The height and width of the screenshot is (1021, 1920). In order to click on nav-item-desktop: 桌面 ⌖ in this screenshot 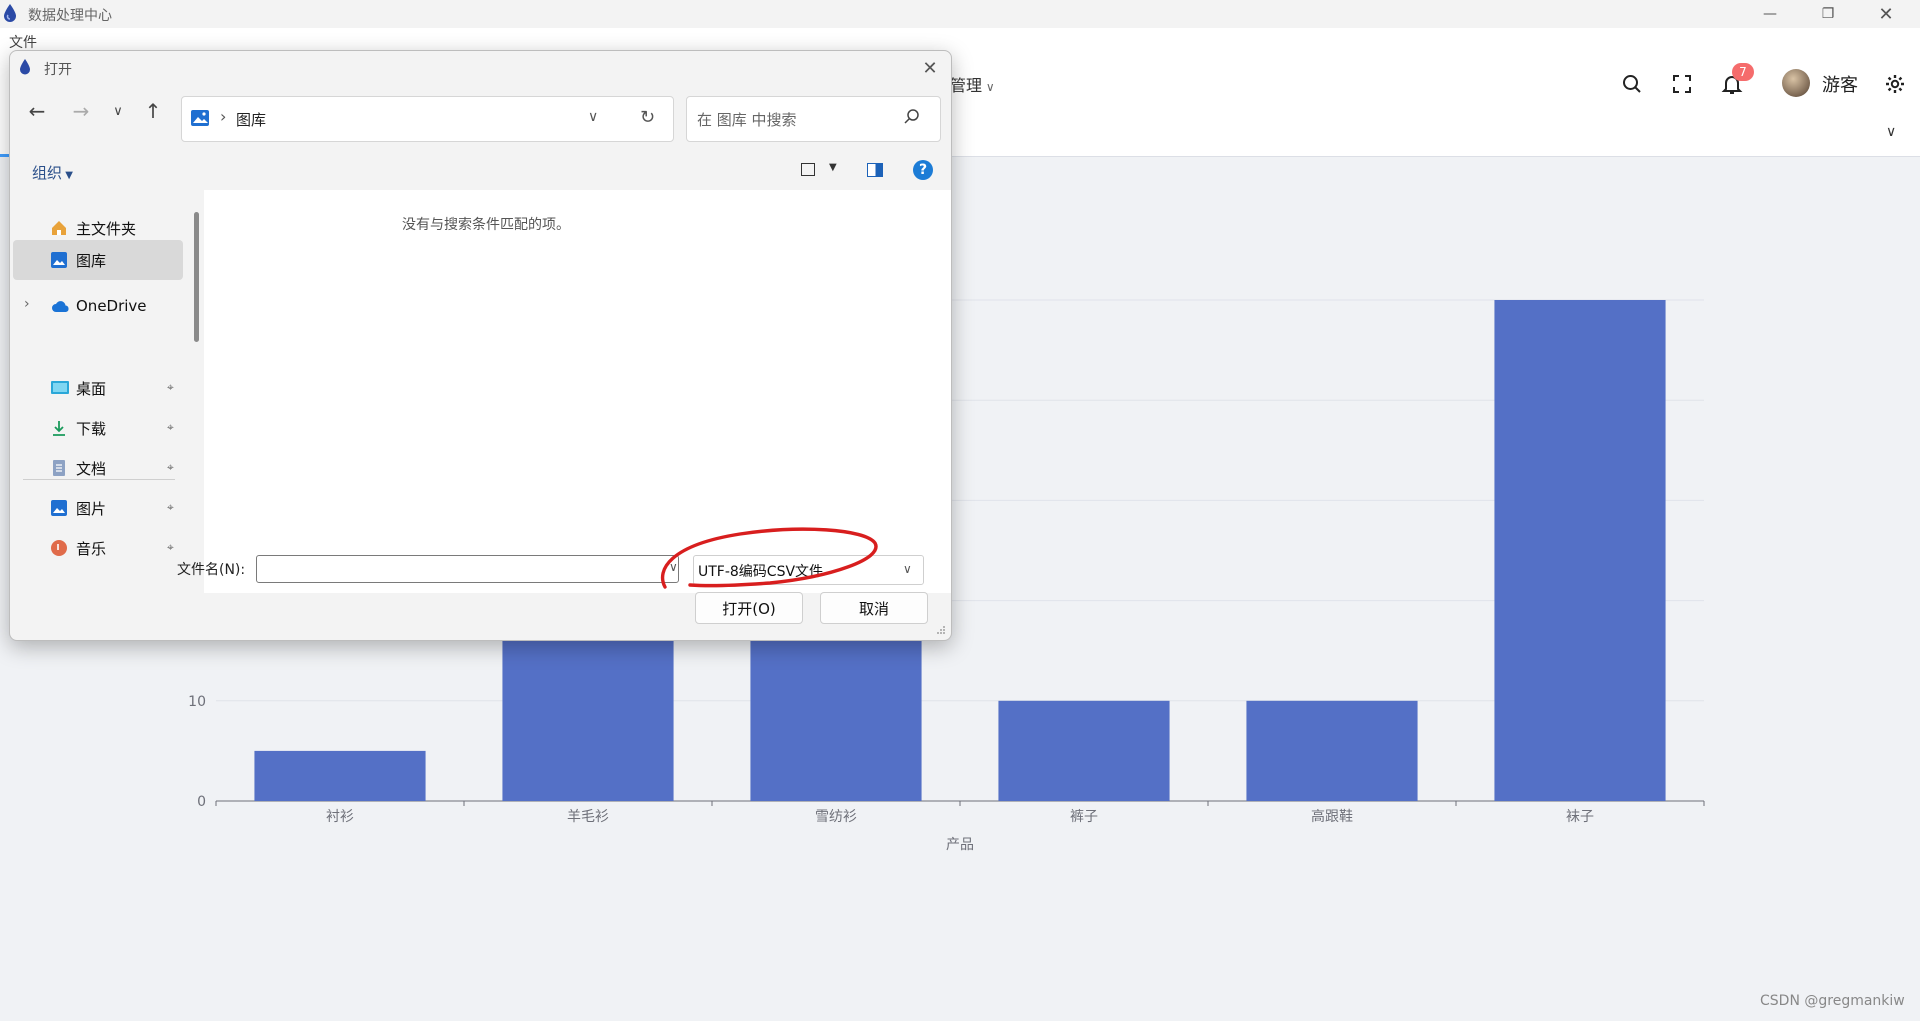, I will do `click(95, 388)`.